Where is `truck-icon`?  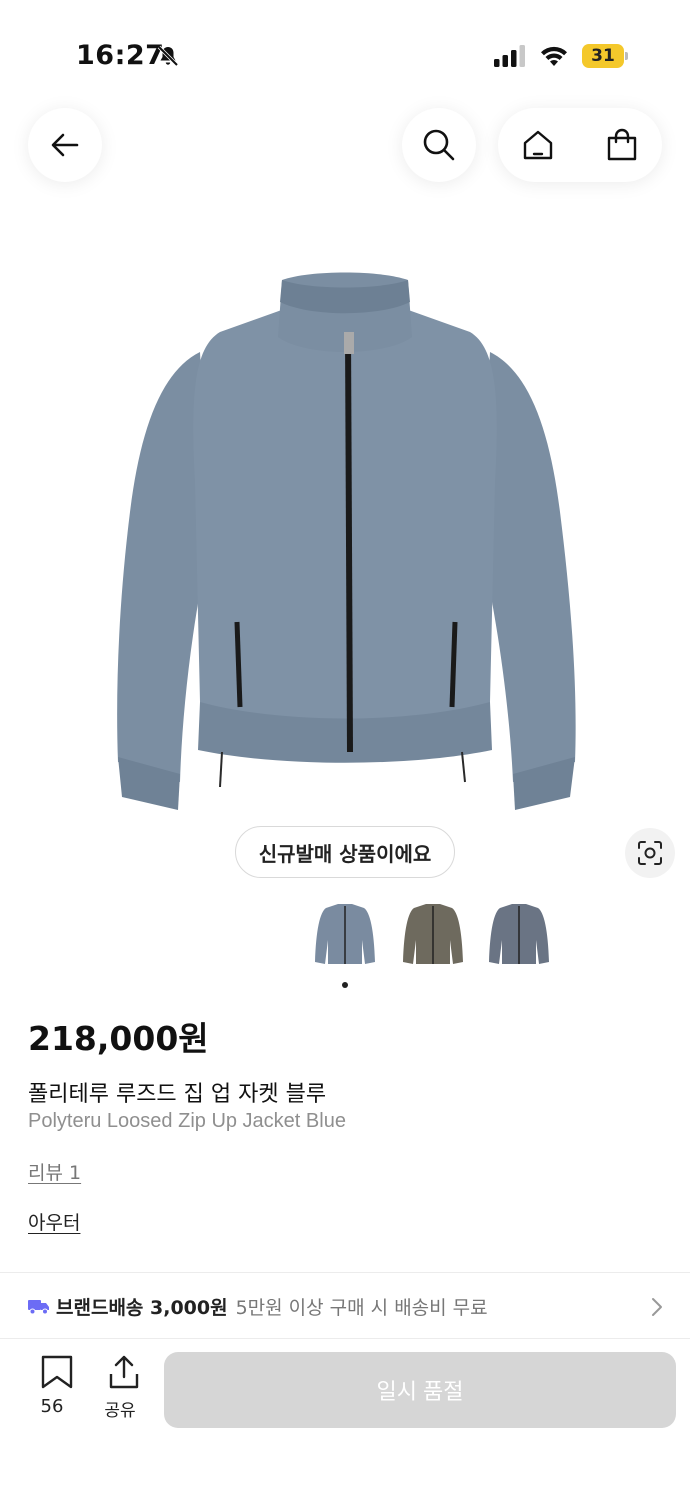
truck-icon is located at coordinates (38, 1307).